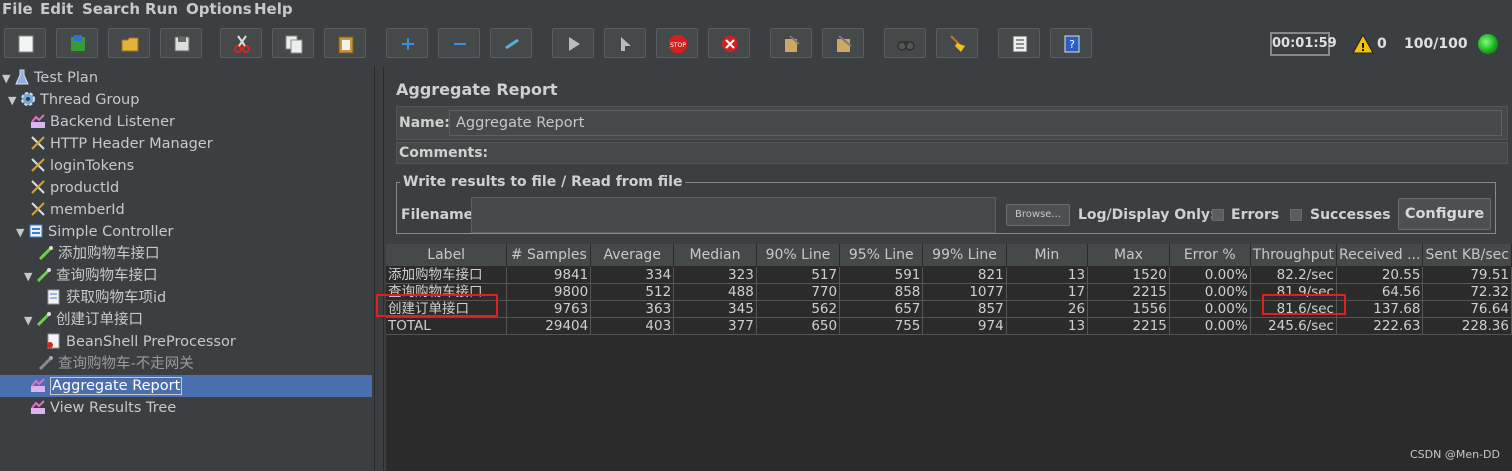  What do you see at coordinates (1071, 43) in the screenshot?
I see `help-button: ?` at bounding box center [1071, 43].